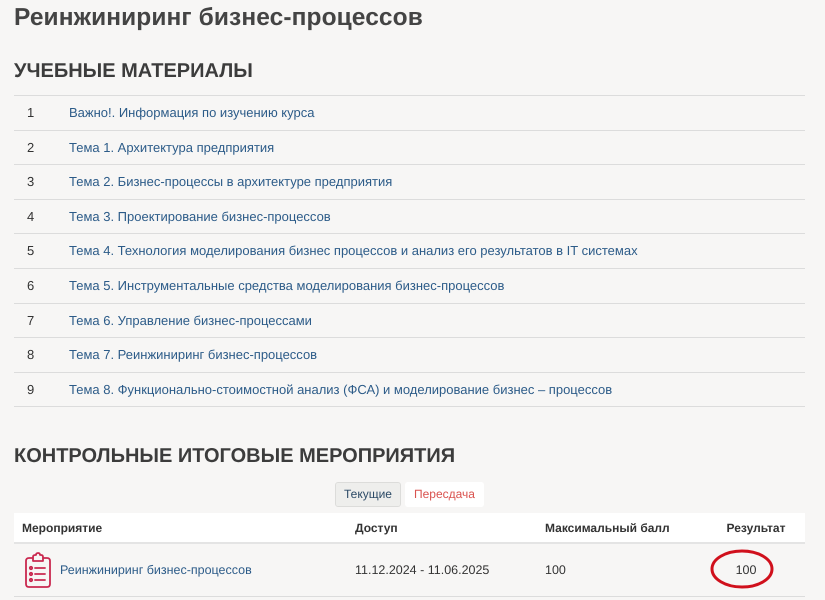 This screenshot has width=825, height=600. What do you see at coordinates (30, 389) in the screenshot?
I see `row-number: 9` at bounding box center [30, 389].